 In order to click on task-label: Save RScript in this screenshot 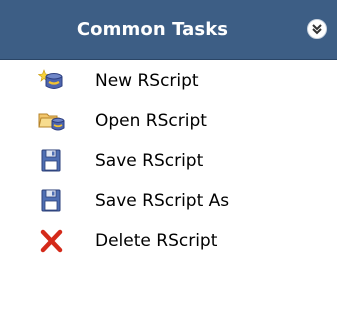, I will do `click(149, 161)`.